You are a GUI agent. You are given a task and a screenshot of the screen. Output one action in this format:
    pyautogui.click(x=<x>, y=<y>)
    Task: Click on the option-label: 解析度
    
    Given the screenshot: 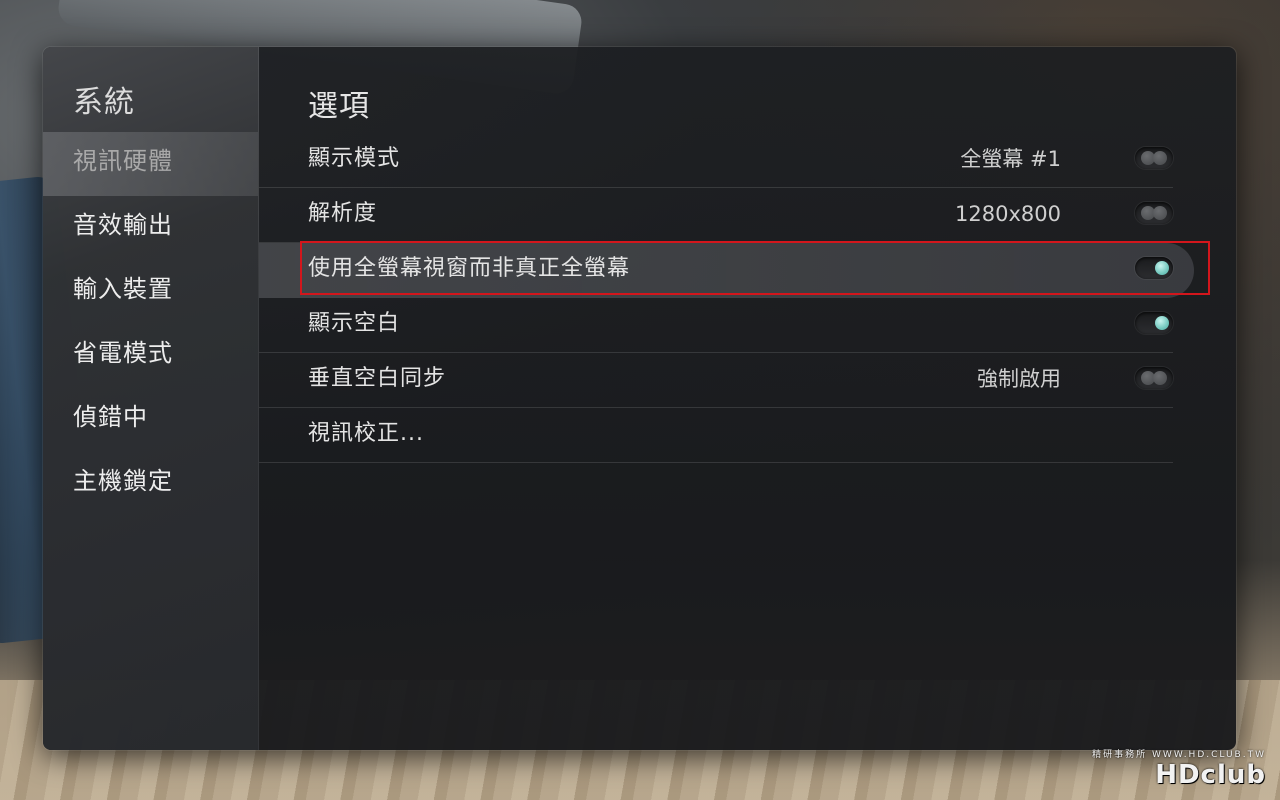 What is the action you would take?
    pyautogui.click(x=343, y=213)
    